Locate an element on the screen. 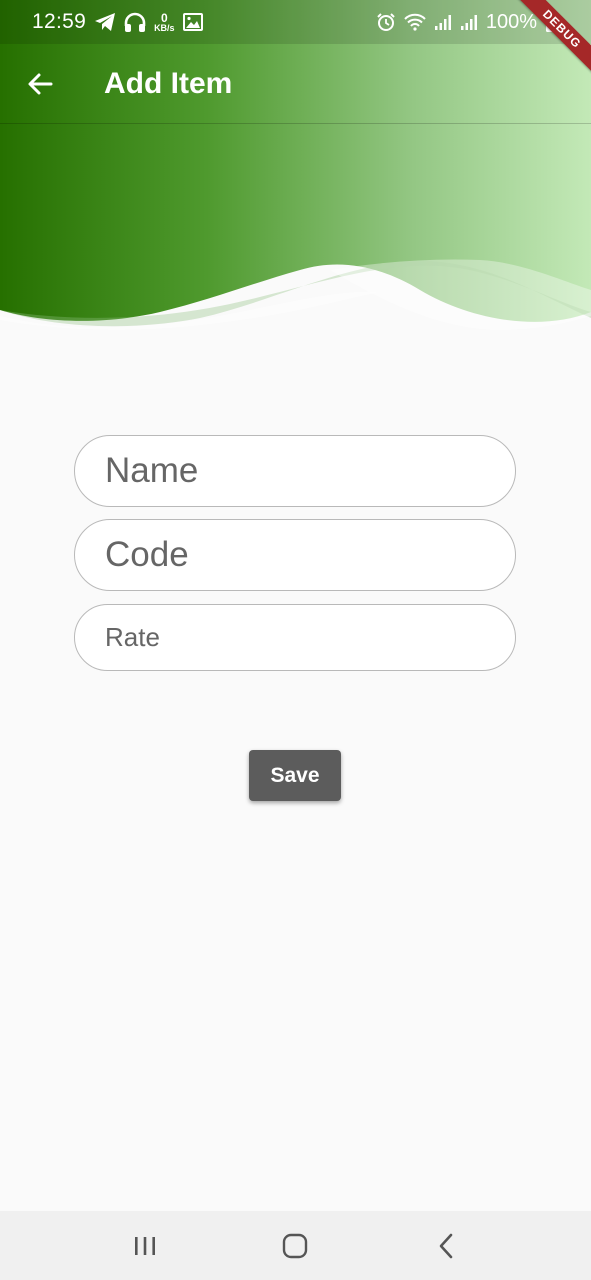 This screenshot has width=591, height=1280. recent-apps-icon is located at coordinates (145, 1245).